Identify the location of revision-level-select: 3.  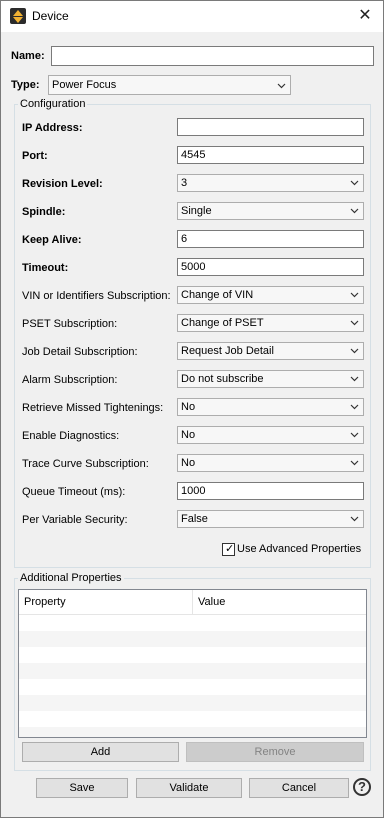
(270, 183).